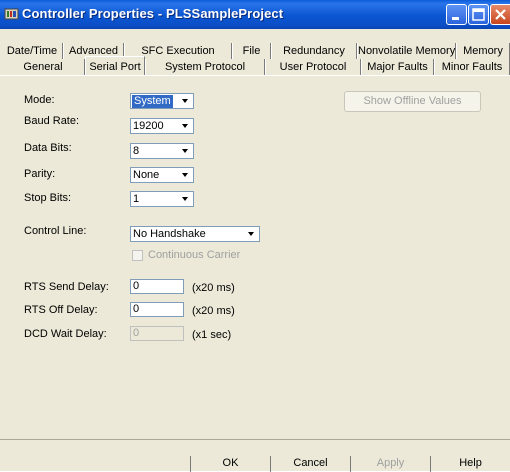 The image size is (510, 472). I want to click on maximize-button, so click(478, 14).